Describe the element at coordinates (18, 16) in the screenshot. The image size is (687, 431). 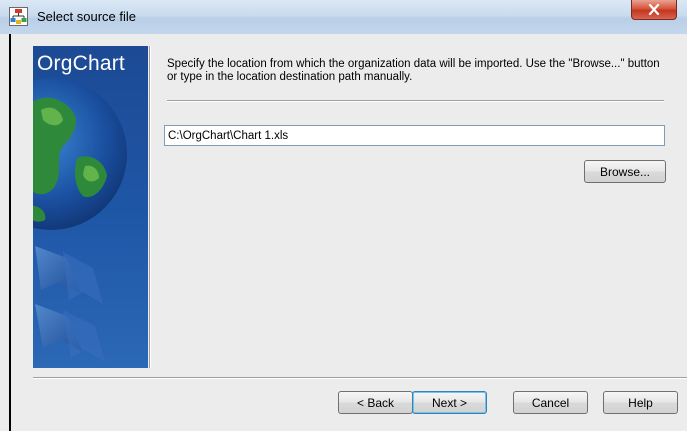
I see `orgchart-app-icon` at that location.